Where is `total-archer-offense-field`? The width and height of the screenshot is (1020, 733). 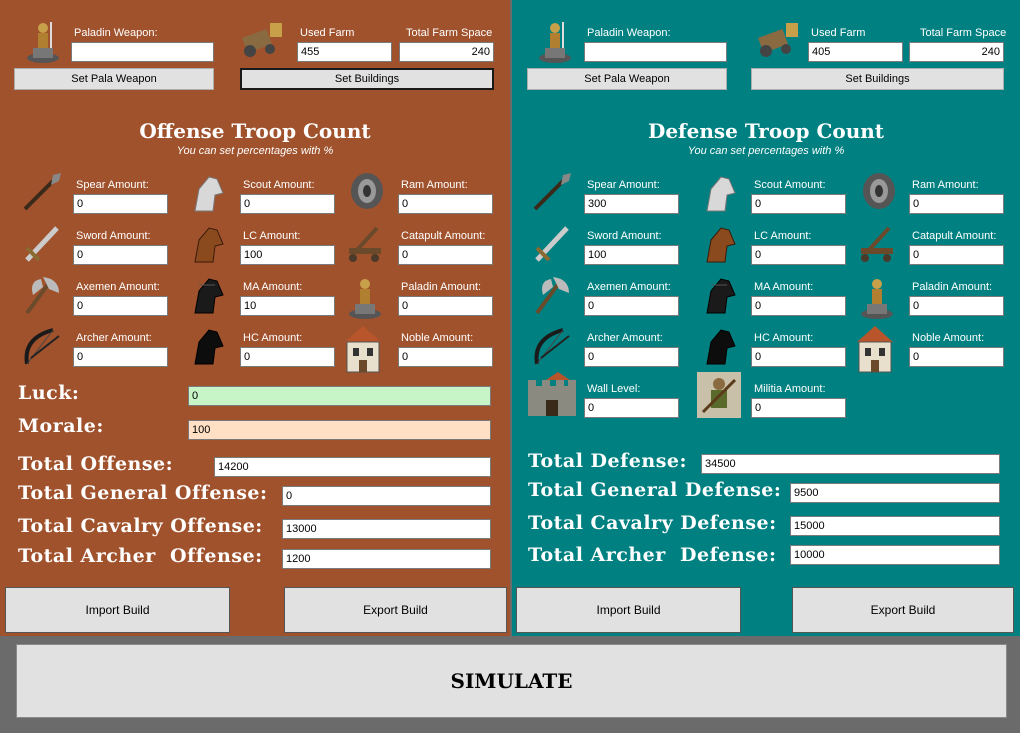 total-archer-offense-field is located at coordinates (386, 559).